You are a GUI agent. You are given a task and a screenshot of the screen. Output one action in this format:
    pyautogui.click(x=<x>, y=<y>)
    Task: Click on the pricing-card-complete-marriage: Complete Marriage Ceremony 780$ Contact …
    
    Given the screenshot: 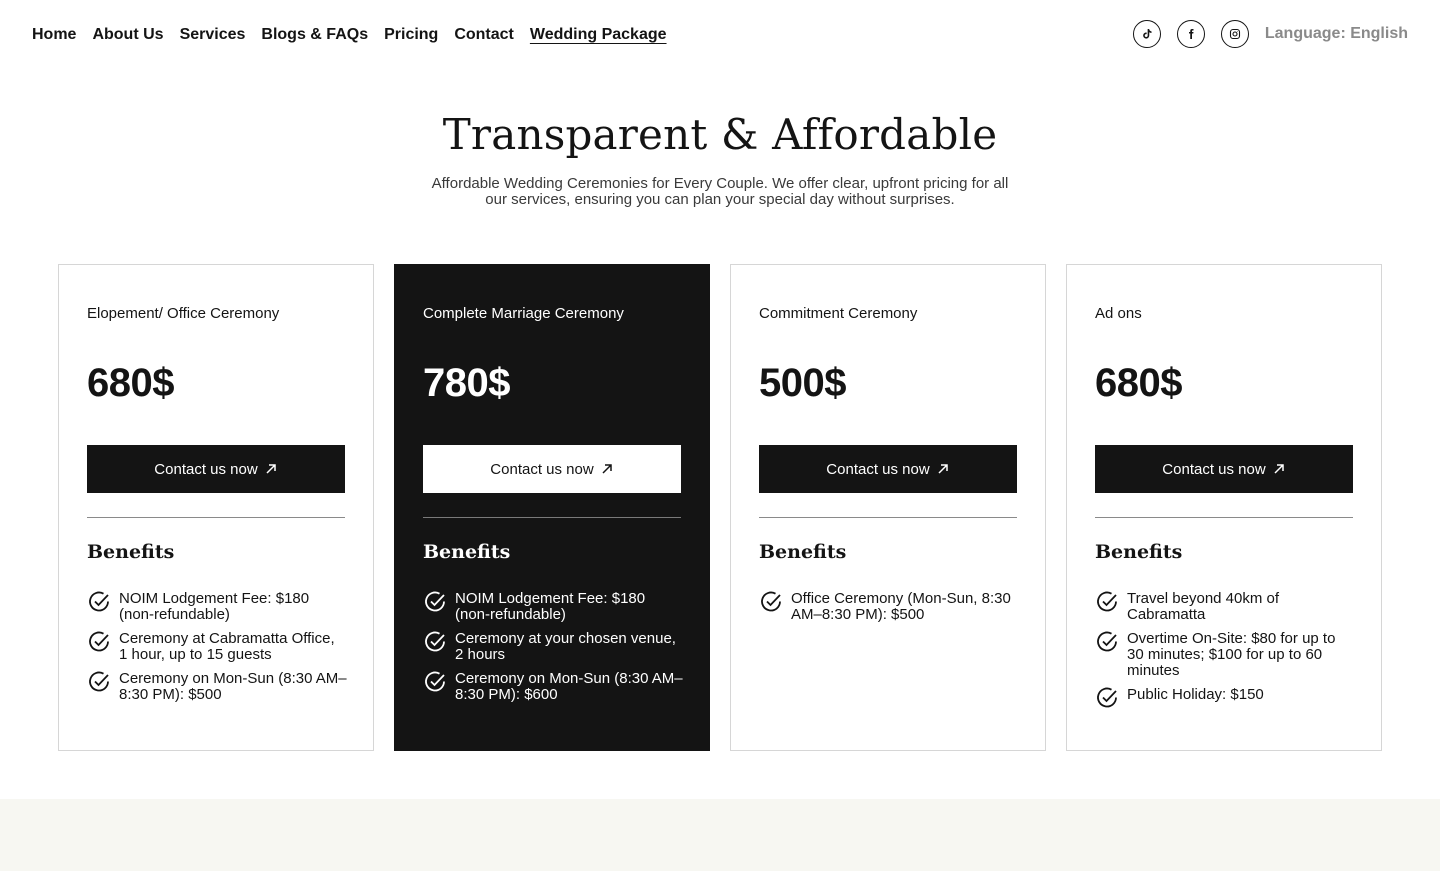 What is the action you would take?
    pyautogui.click(x=552, y=507)
    